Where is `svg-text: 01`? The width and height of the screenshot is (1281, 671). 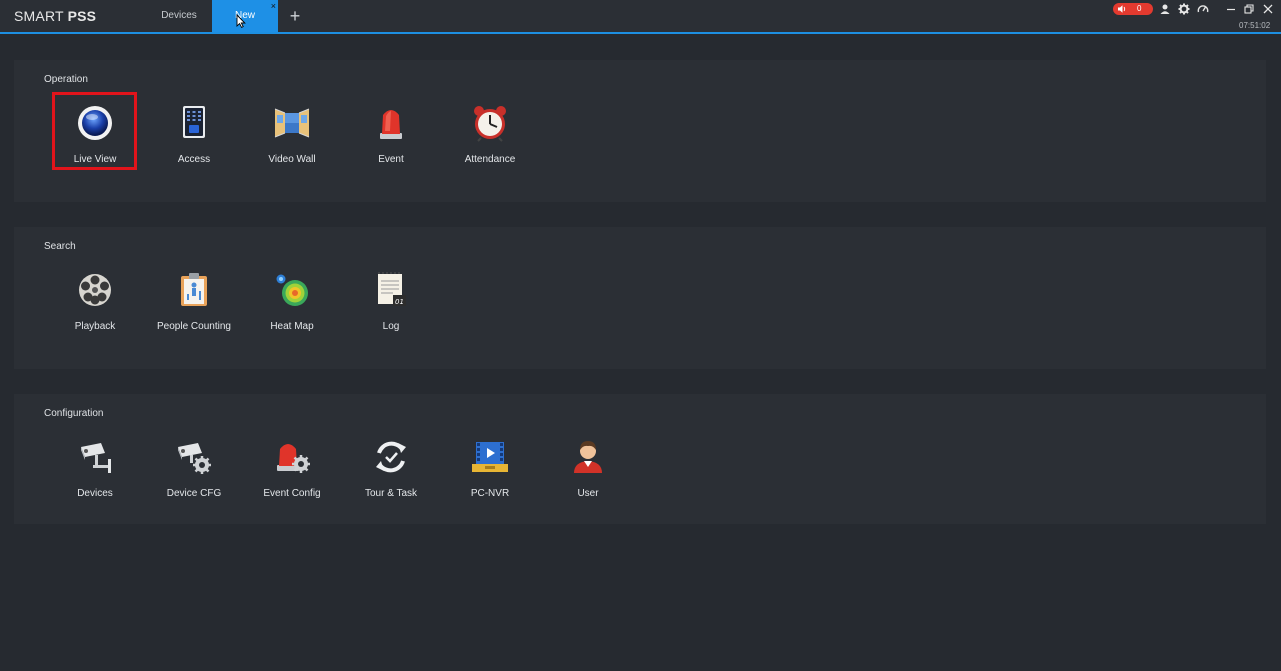
svg-text: 01 is located at coordinates (399, 302).